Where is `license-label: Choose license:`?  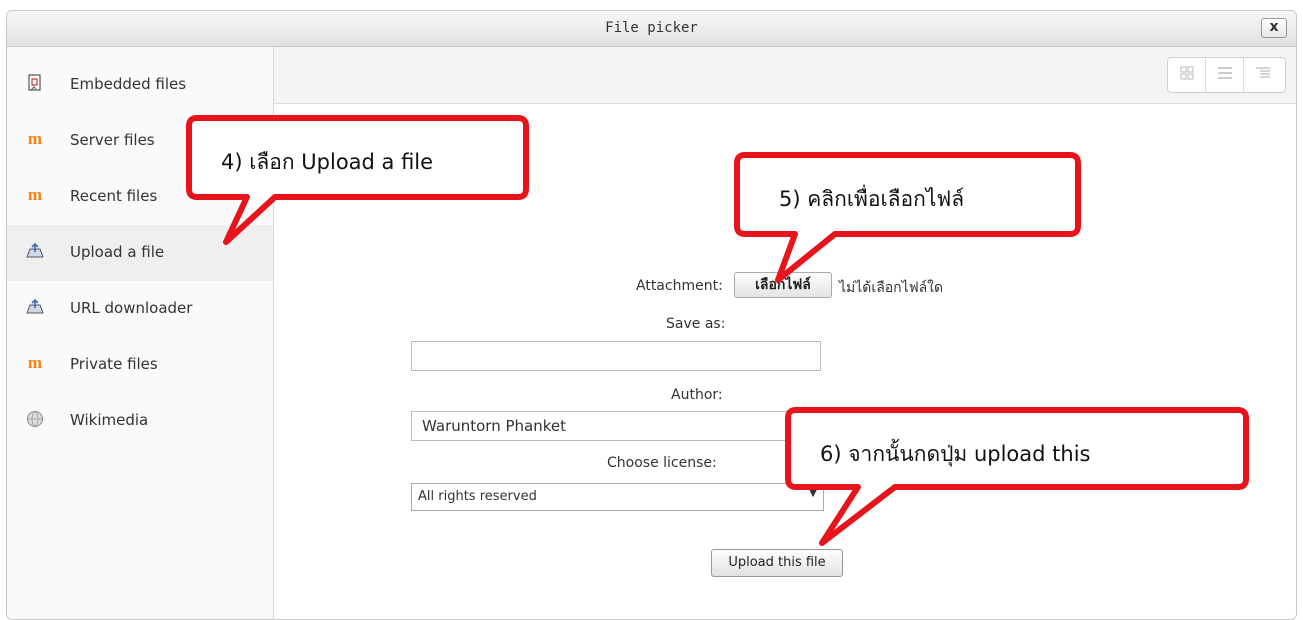 license-label: Choose license: is located at coordinates (662, 463).